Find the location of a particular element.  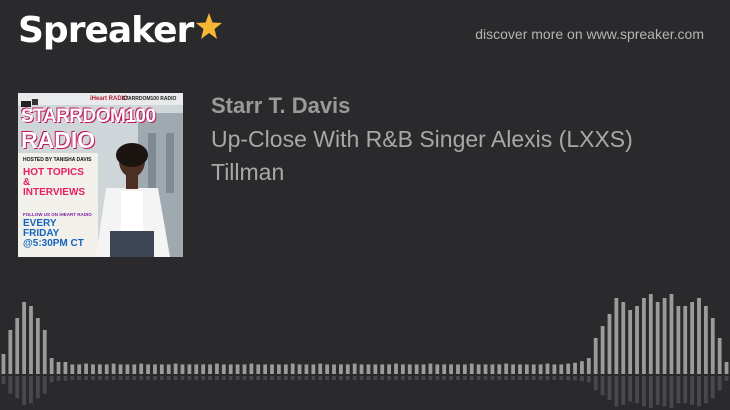

spreaker-logo: Spreaker is located at coordinates (120, 30).